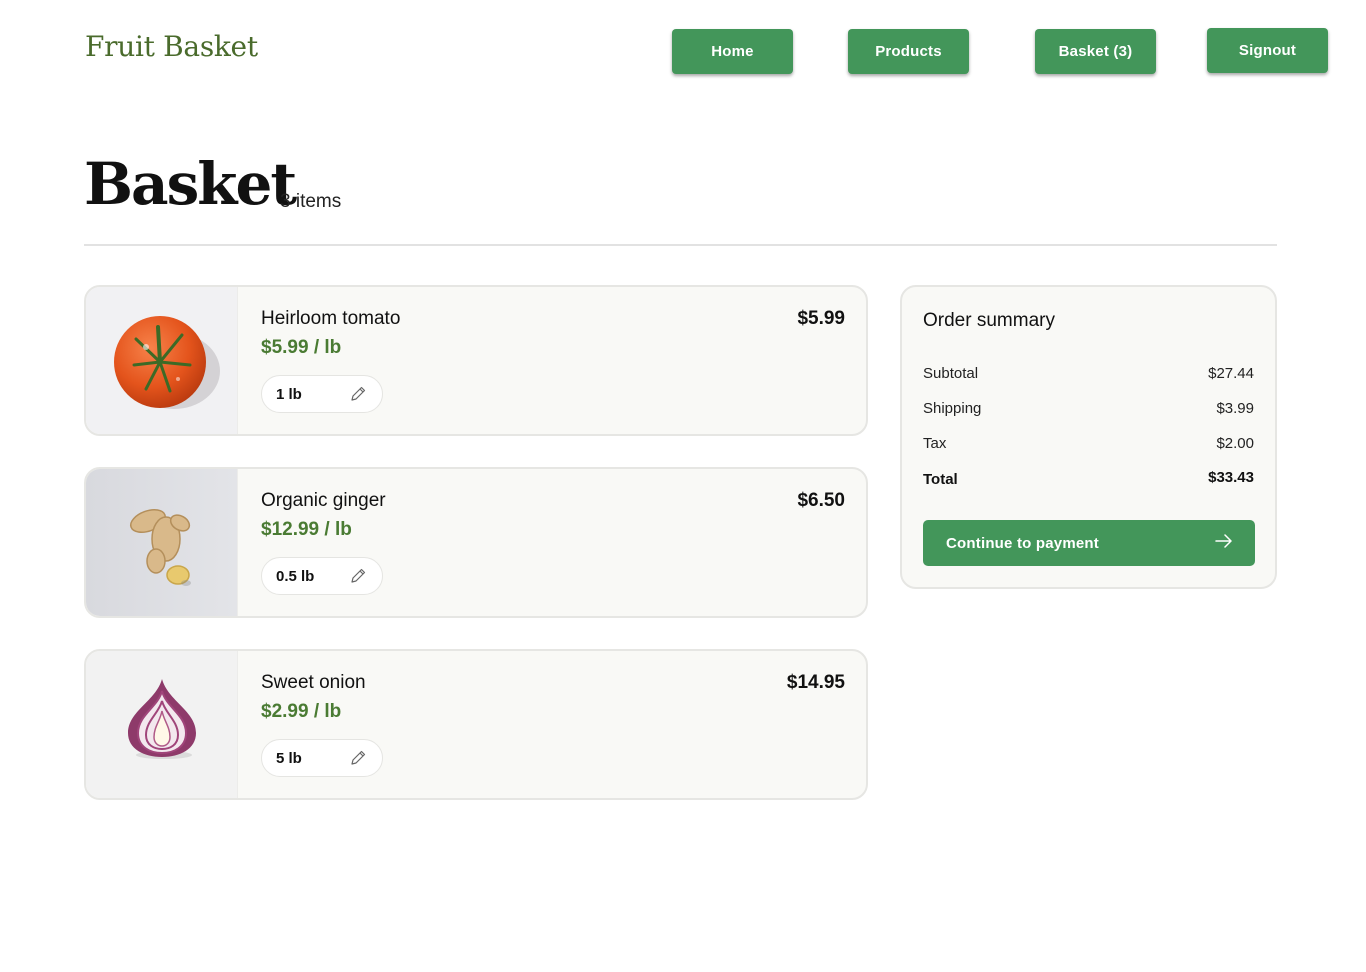  Describe the element at coordinates (908, 51) in the screenshot. I see `nav-products-button: Products` at that location.